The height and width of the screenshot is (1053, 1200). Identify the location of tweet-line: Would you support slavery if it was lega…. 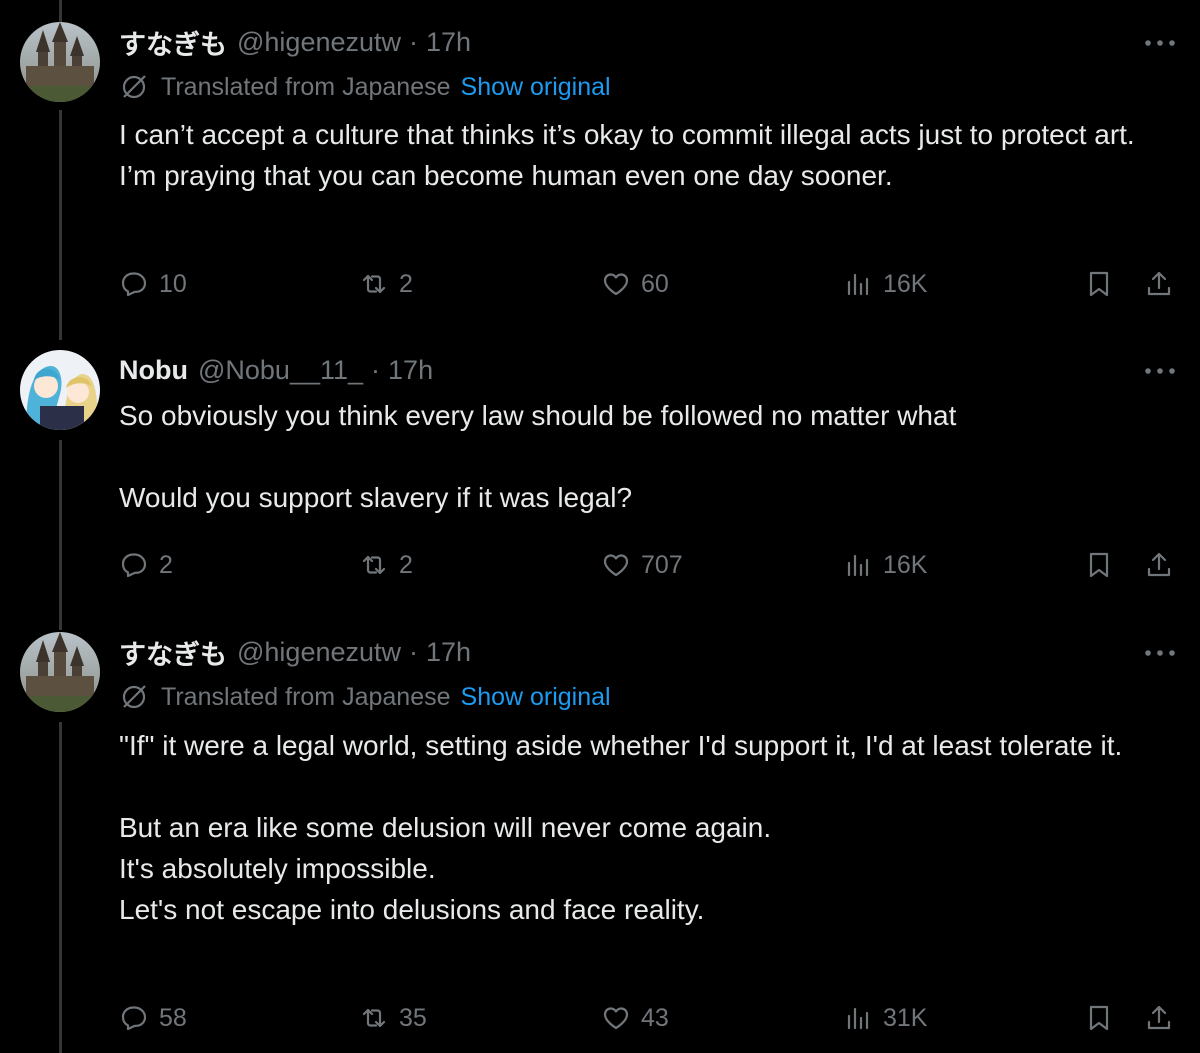
(376, 497).